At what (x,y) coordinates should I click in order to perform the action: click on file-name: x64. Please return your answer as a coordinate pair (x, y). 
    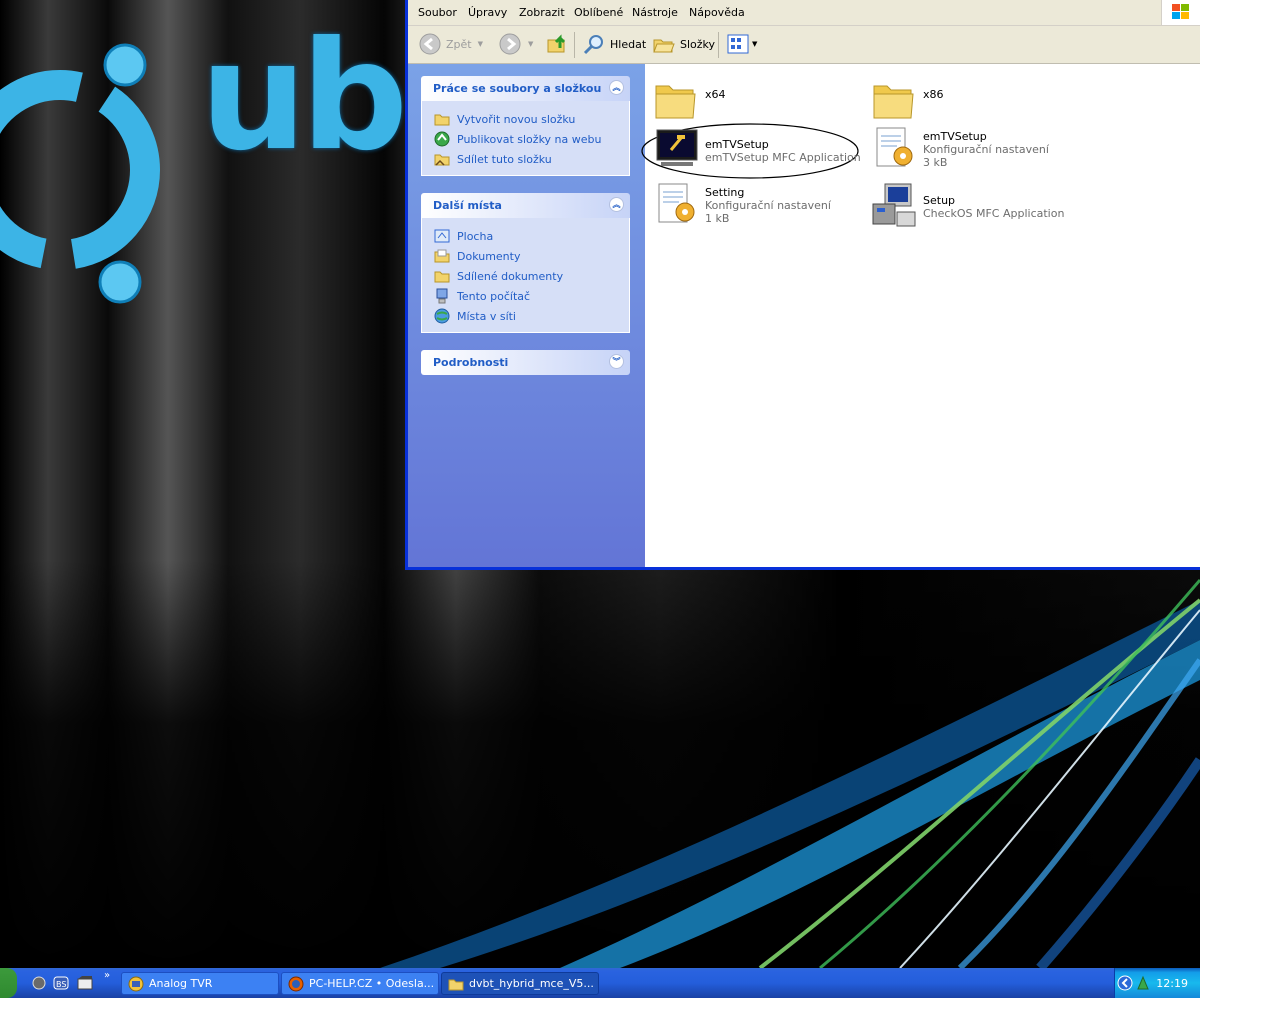
    Looking at the image, I should click on (715, 94).